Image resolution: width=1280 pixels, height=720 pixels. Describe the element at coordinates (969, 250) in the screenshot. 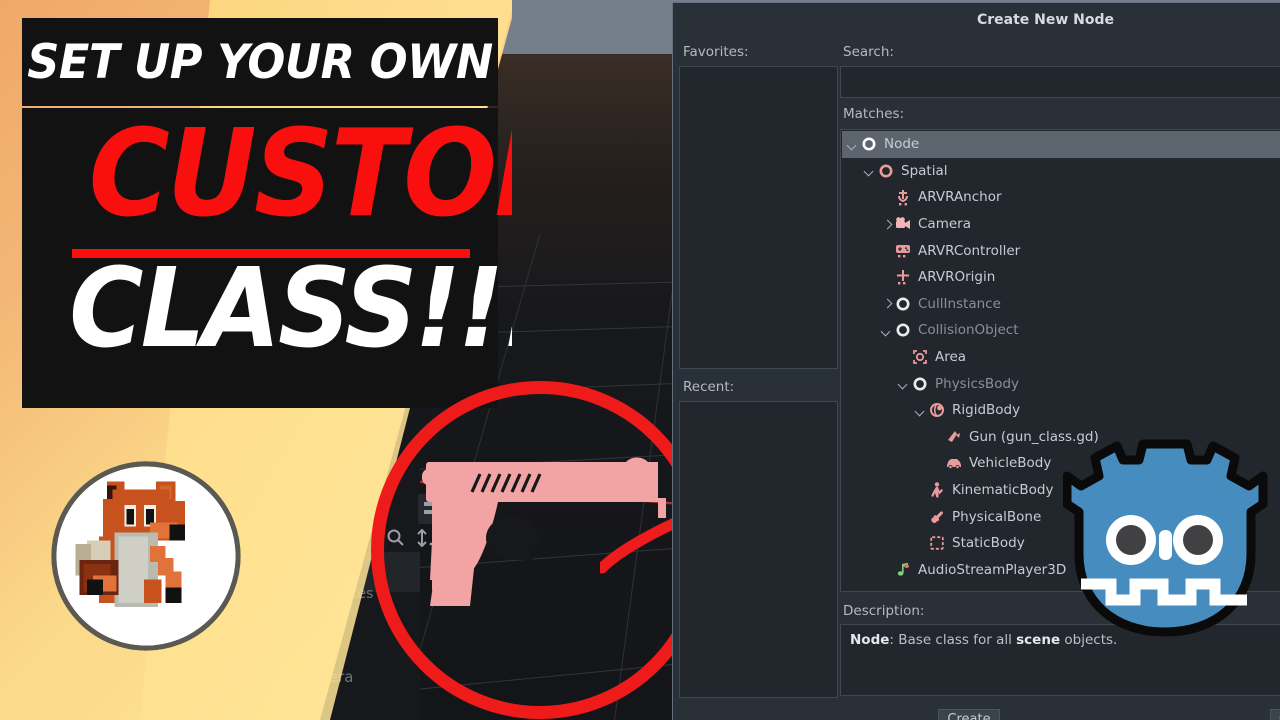

I see `tree-item-label: ARVRController` at that location.